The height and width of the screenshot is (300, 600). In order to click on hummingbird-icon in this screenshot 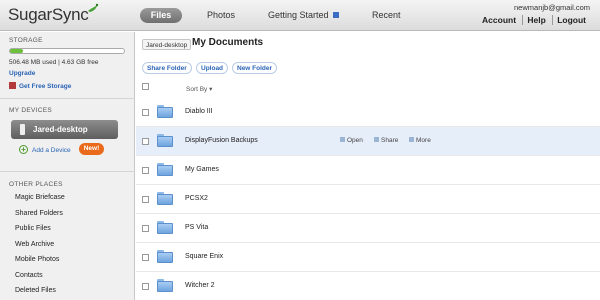, I will do `click(93, 7)`.